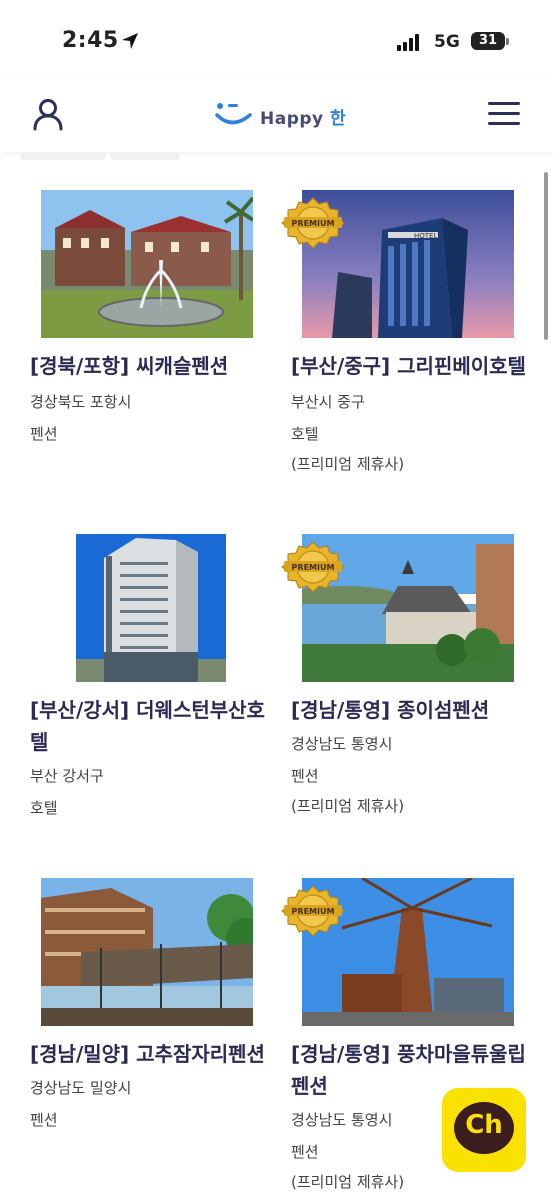 The height and width of the screenshot is (1200, 554). What do you see at coordinates (484, 1125) in the screenshot?
I see `kakao-channel-label: Ch` at bounding box center [484, 1125].